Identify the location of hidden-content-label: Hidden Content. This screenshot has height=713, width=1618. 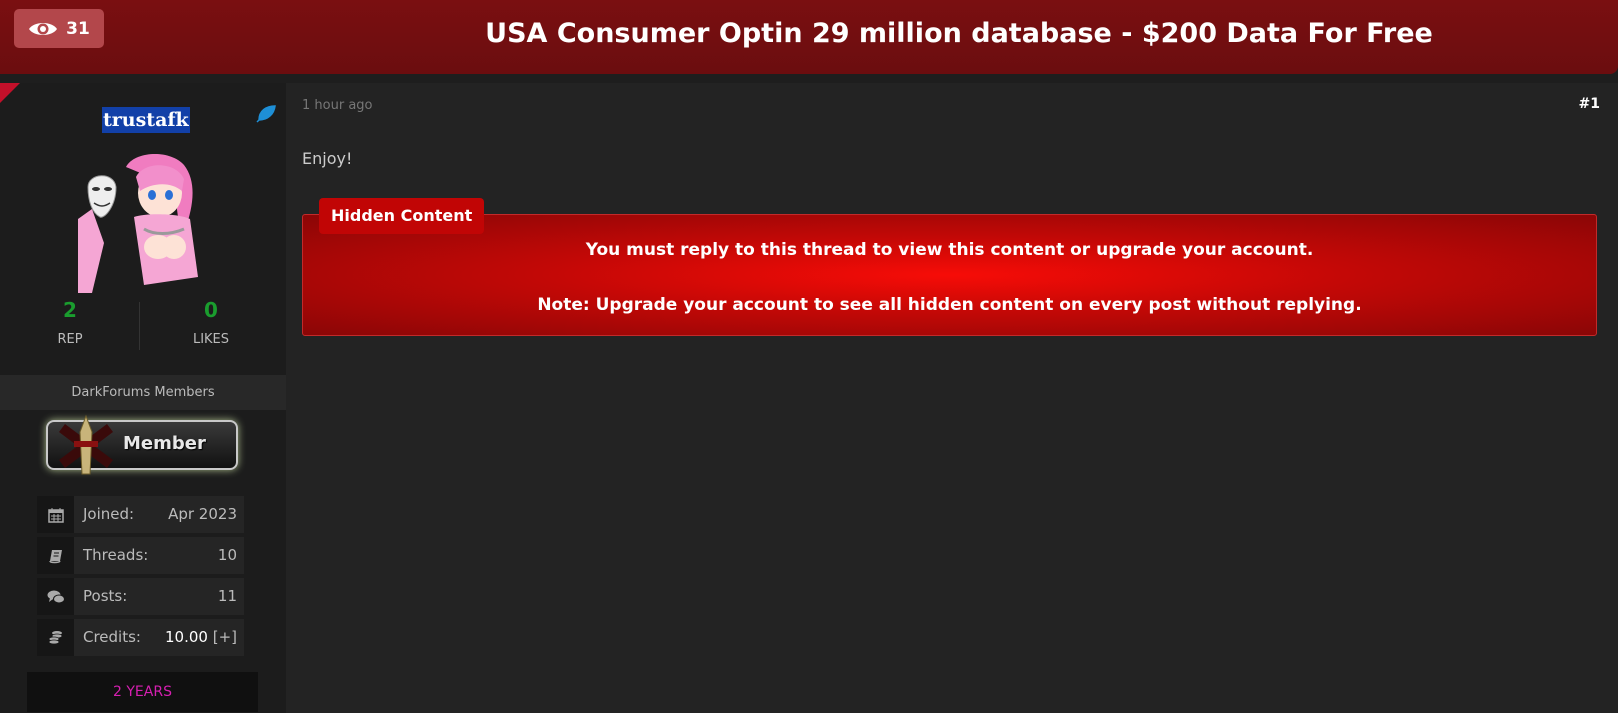
(402, 216).